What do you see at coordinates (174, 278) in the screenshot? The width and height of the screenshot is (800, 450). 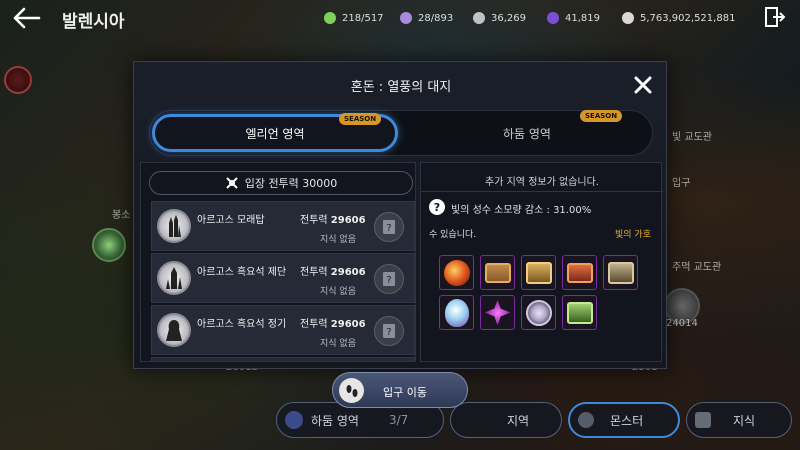 I see `altar-icon` at bounding box center [174, 278].